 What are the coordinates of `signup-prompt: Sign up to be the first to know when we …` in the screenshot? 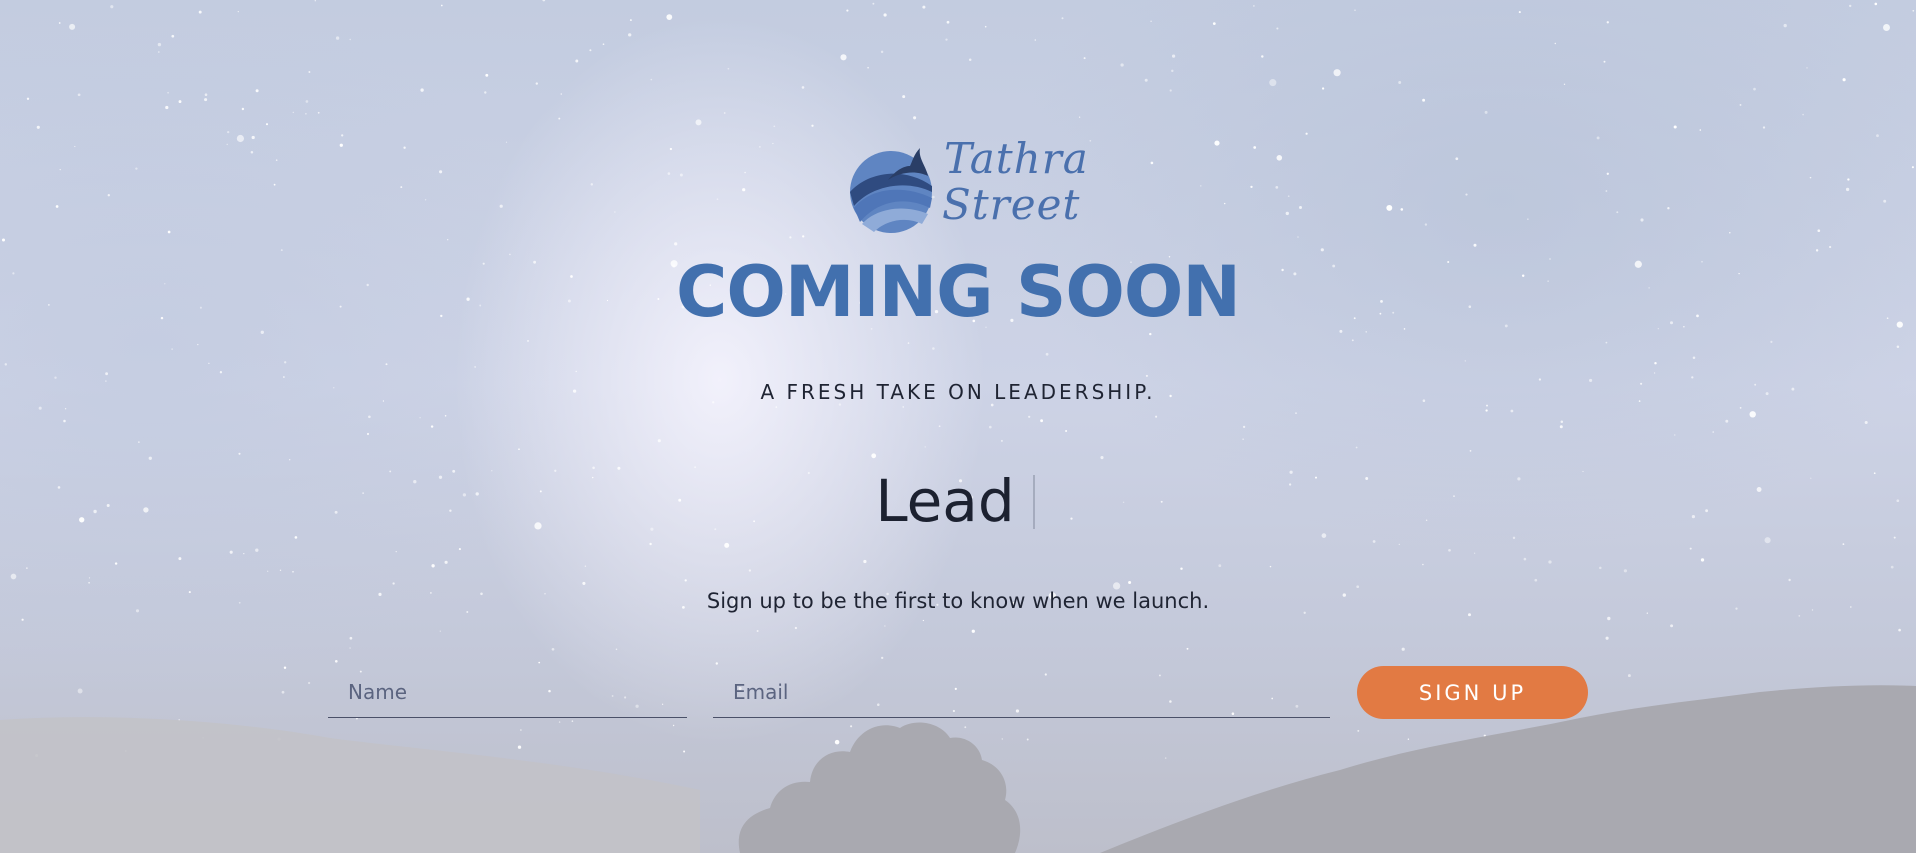 It's located at (958, 601).